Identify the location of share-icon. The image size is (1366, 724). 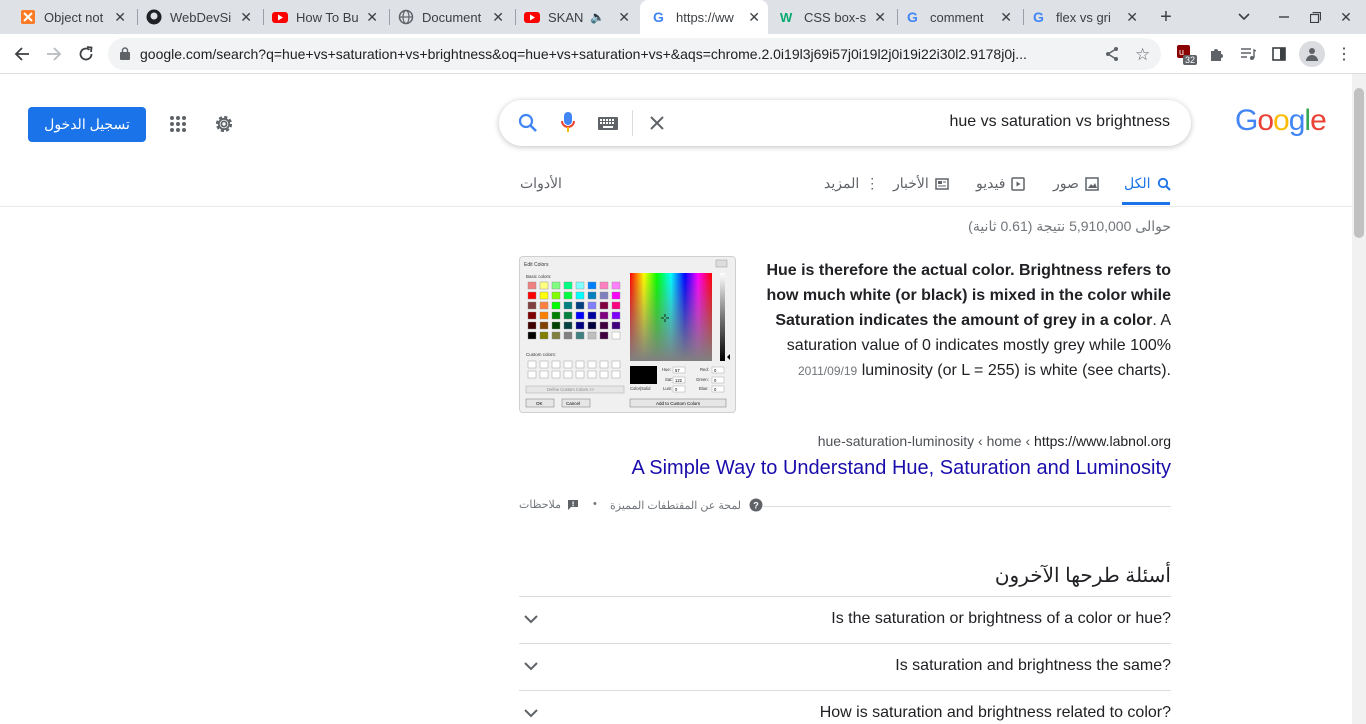
(1112, 54).